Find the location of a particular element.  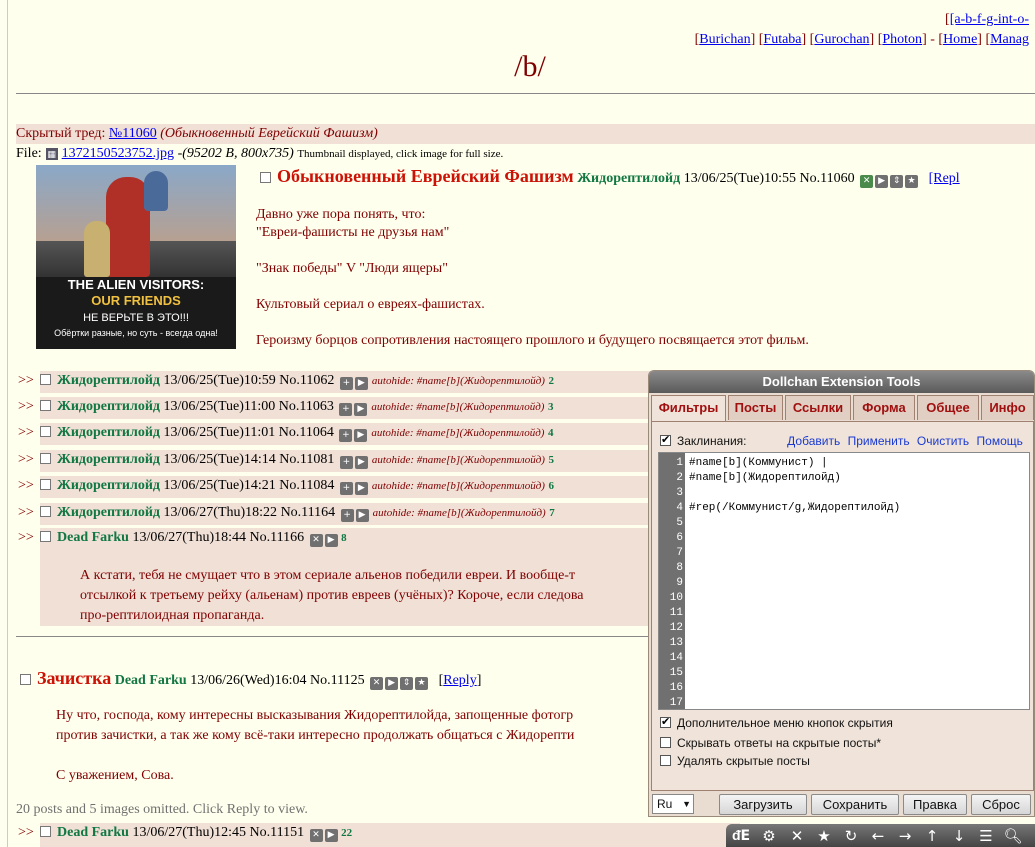

line-number: 10 is located at coordinates (676, 598).